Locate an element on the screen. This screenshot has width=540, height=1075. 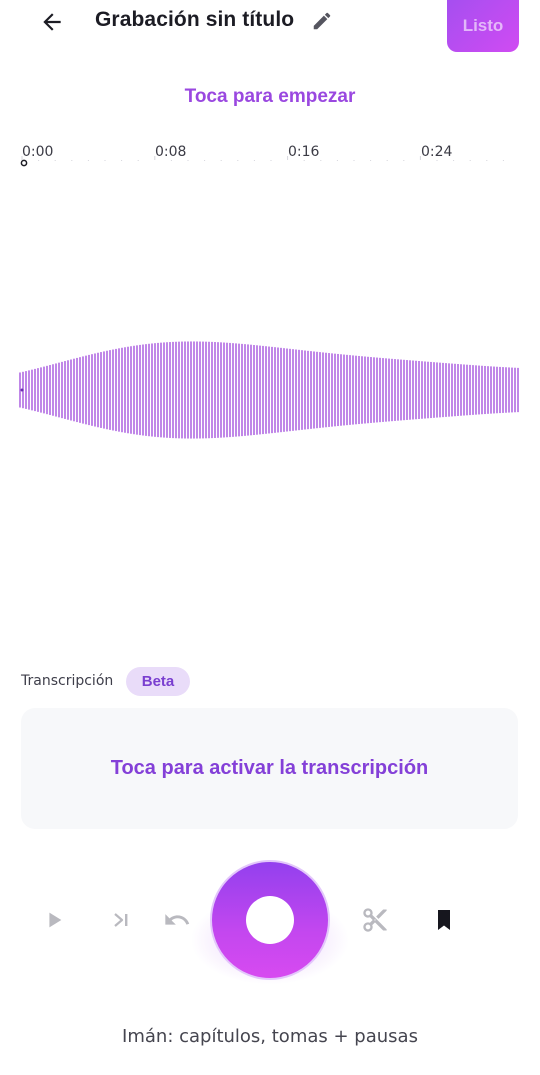
waveform-playhead is located at coordinates (22, 390).